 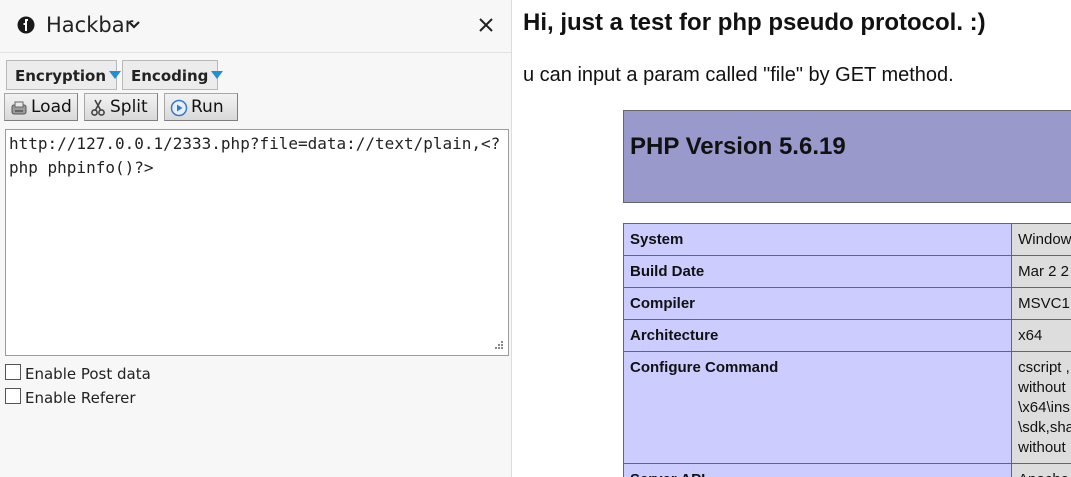 What do you see at coordinates (255, 26) in the screenshot?
I see `sidebar-header: Hackbar` at bounding box center [255, 26].